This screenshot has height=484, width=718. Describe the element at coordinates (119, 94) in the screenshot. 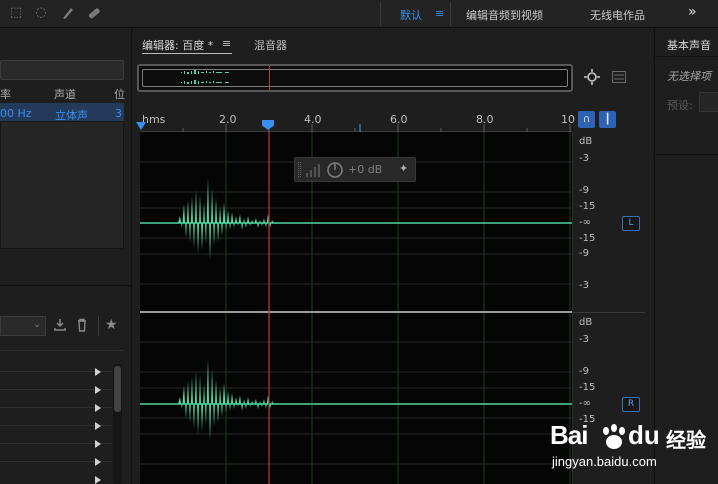

I see `column-bit-depth: 位` at that location.